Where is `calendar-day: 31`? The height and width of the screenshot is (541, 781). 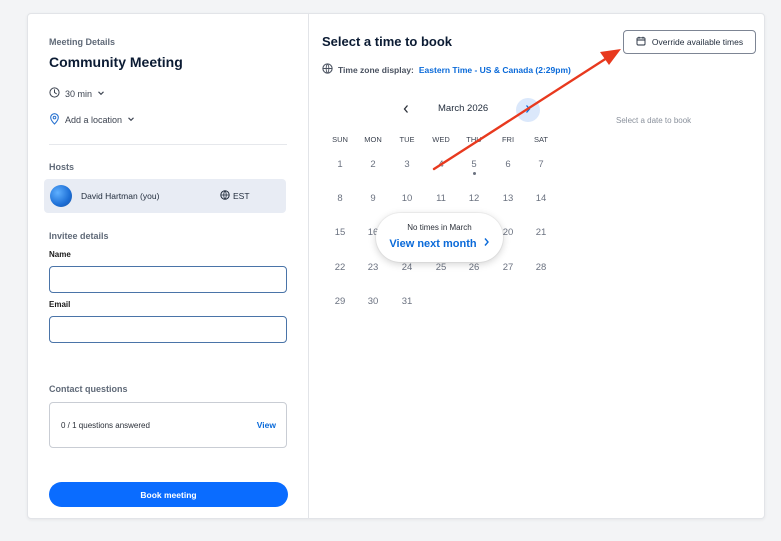 calendar-day: 31 is located at coordinates (407, 301).